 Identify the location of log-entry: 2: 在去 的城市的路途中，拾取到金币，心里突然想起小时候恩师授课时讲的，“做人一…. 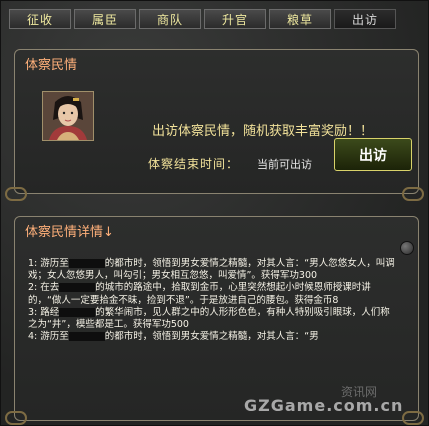
(199, 294).